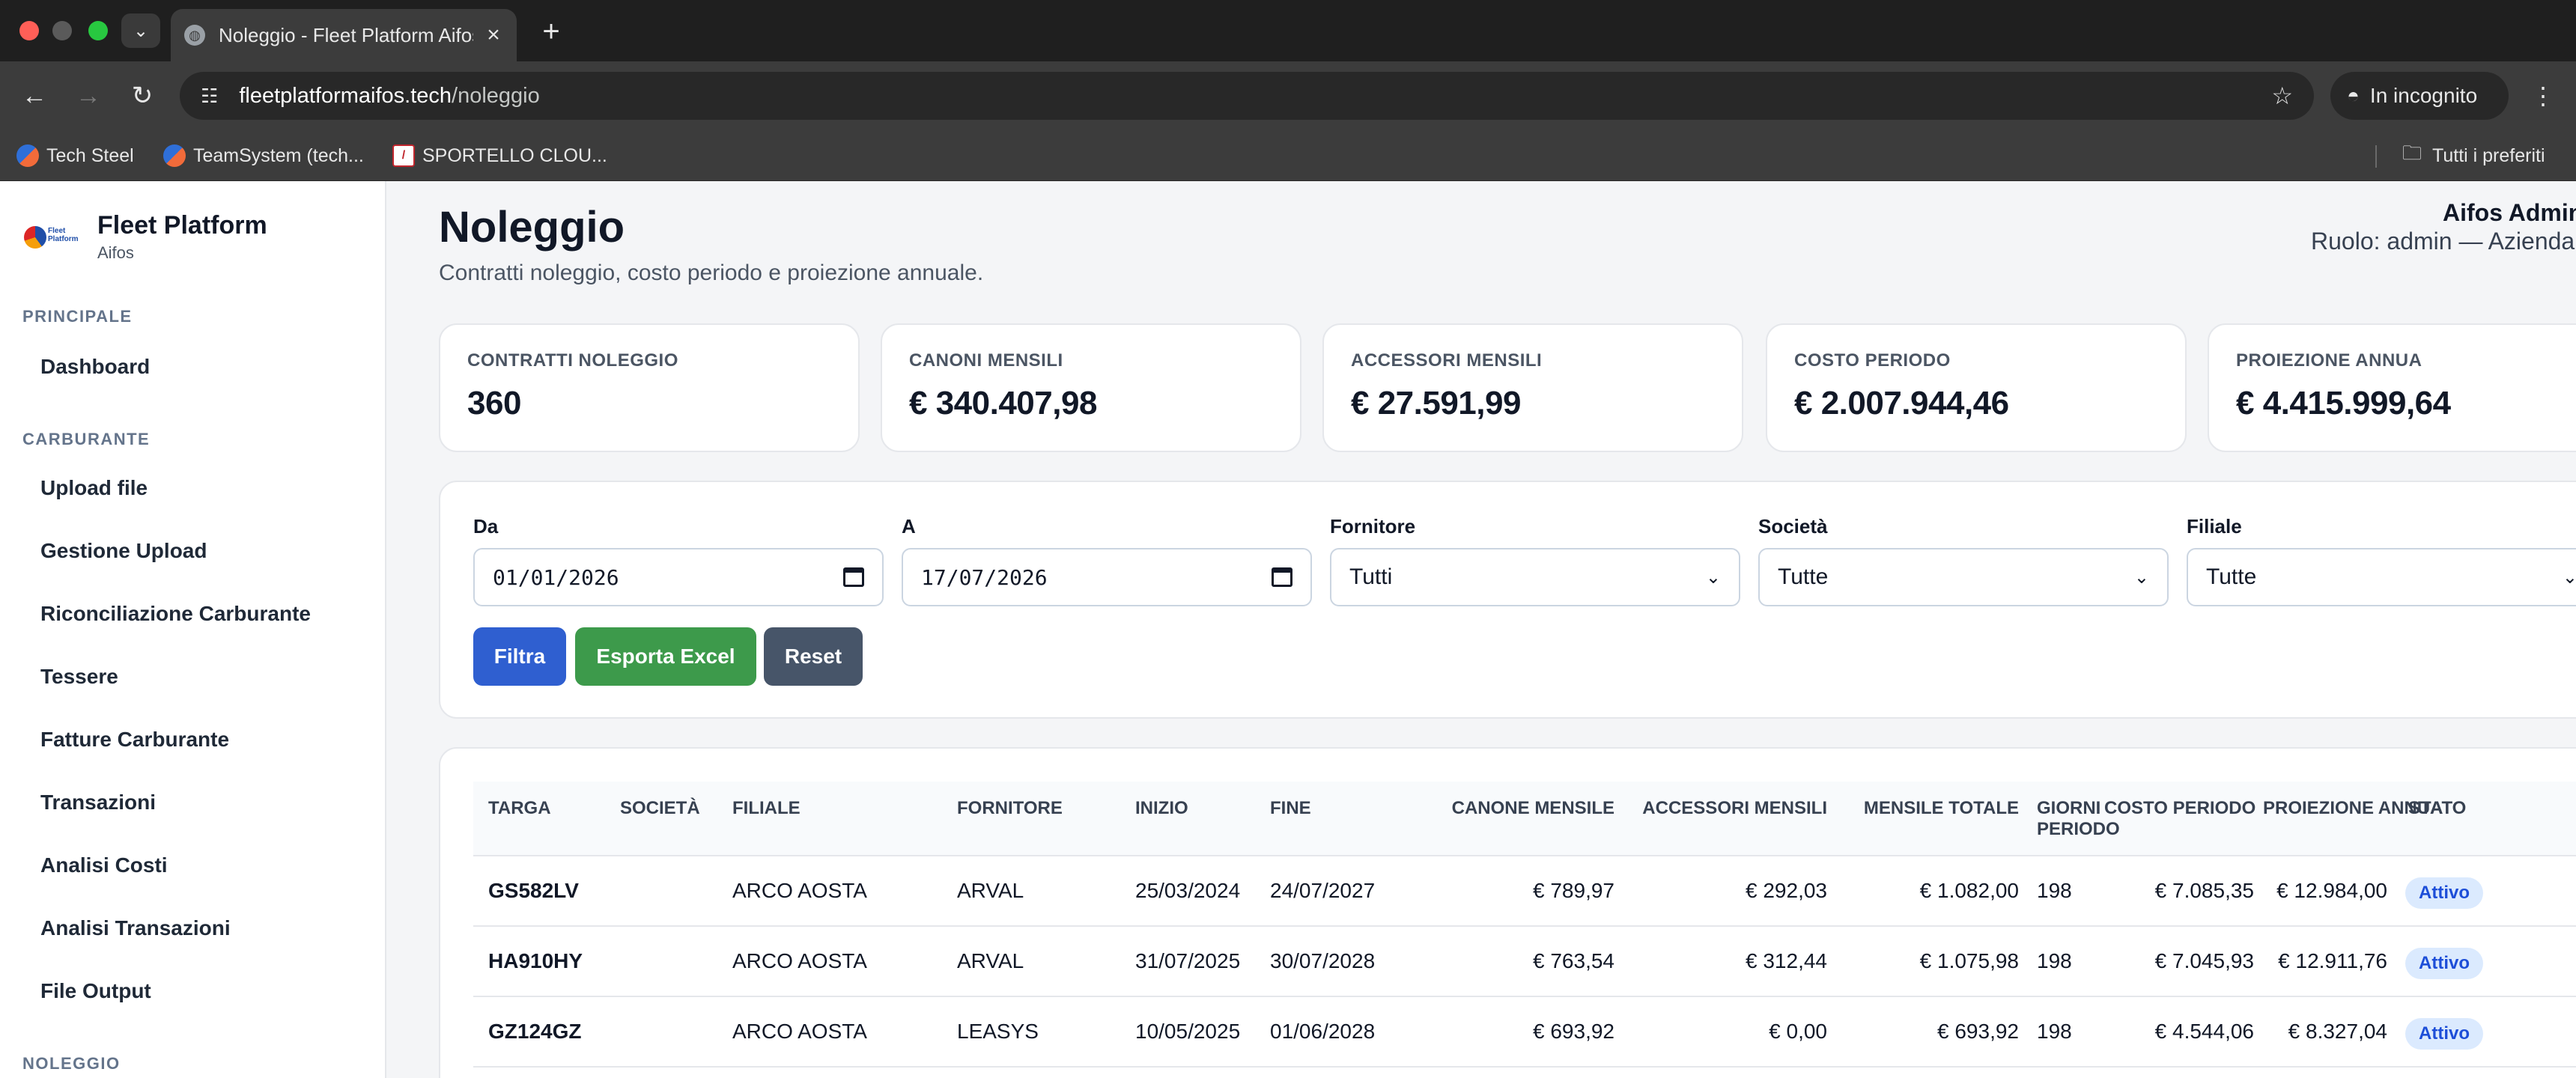 Image resolution: width=2576 pixels, height=1078 pixels. I want to click on user-role: Ruolo: admin — Azienda, so click(2443, 241).